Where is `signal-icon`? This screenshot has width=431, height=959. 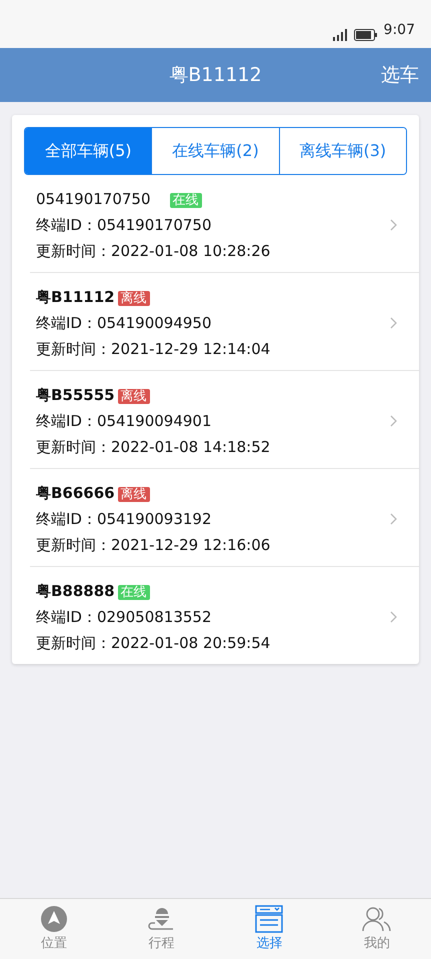 signal-icon is located at coordinates (340, 35).